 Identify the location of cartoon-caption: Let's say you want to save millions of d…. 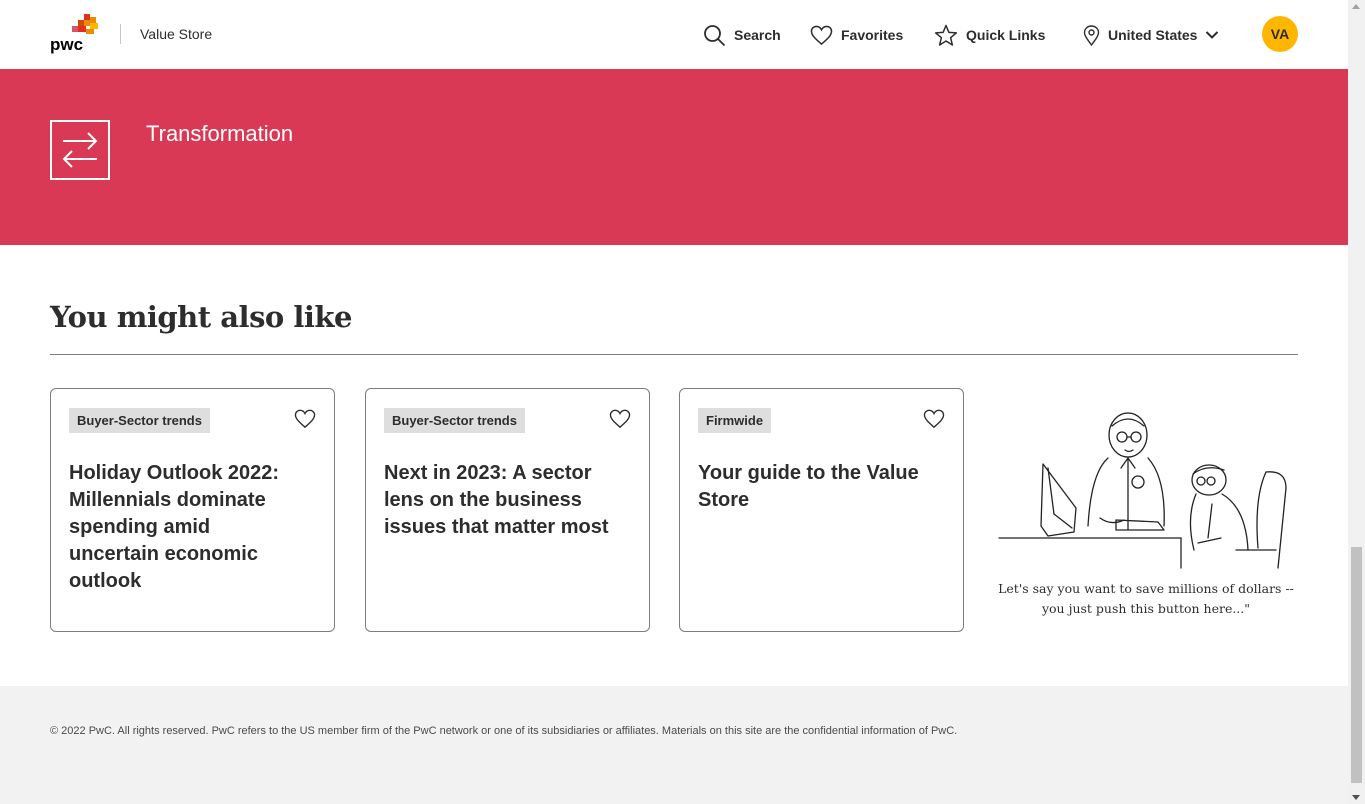
(1146, 599).